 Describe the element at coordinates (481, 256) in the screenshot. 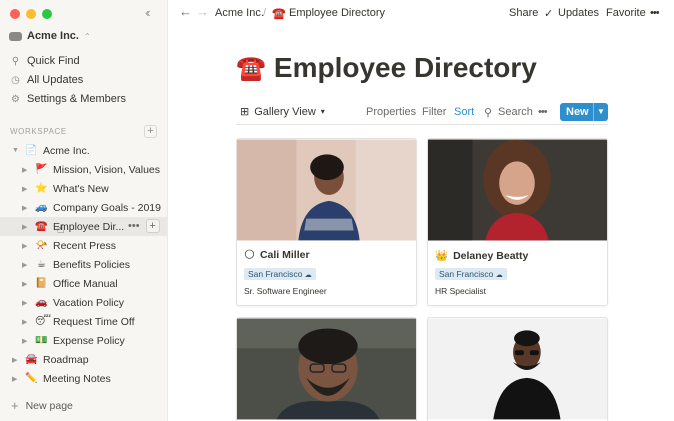

I see `card-name: 👑 Delaney Beatty` at that location.